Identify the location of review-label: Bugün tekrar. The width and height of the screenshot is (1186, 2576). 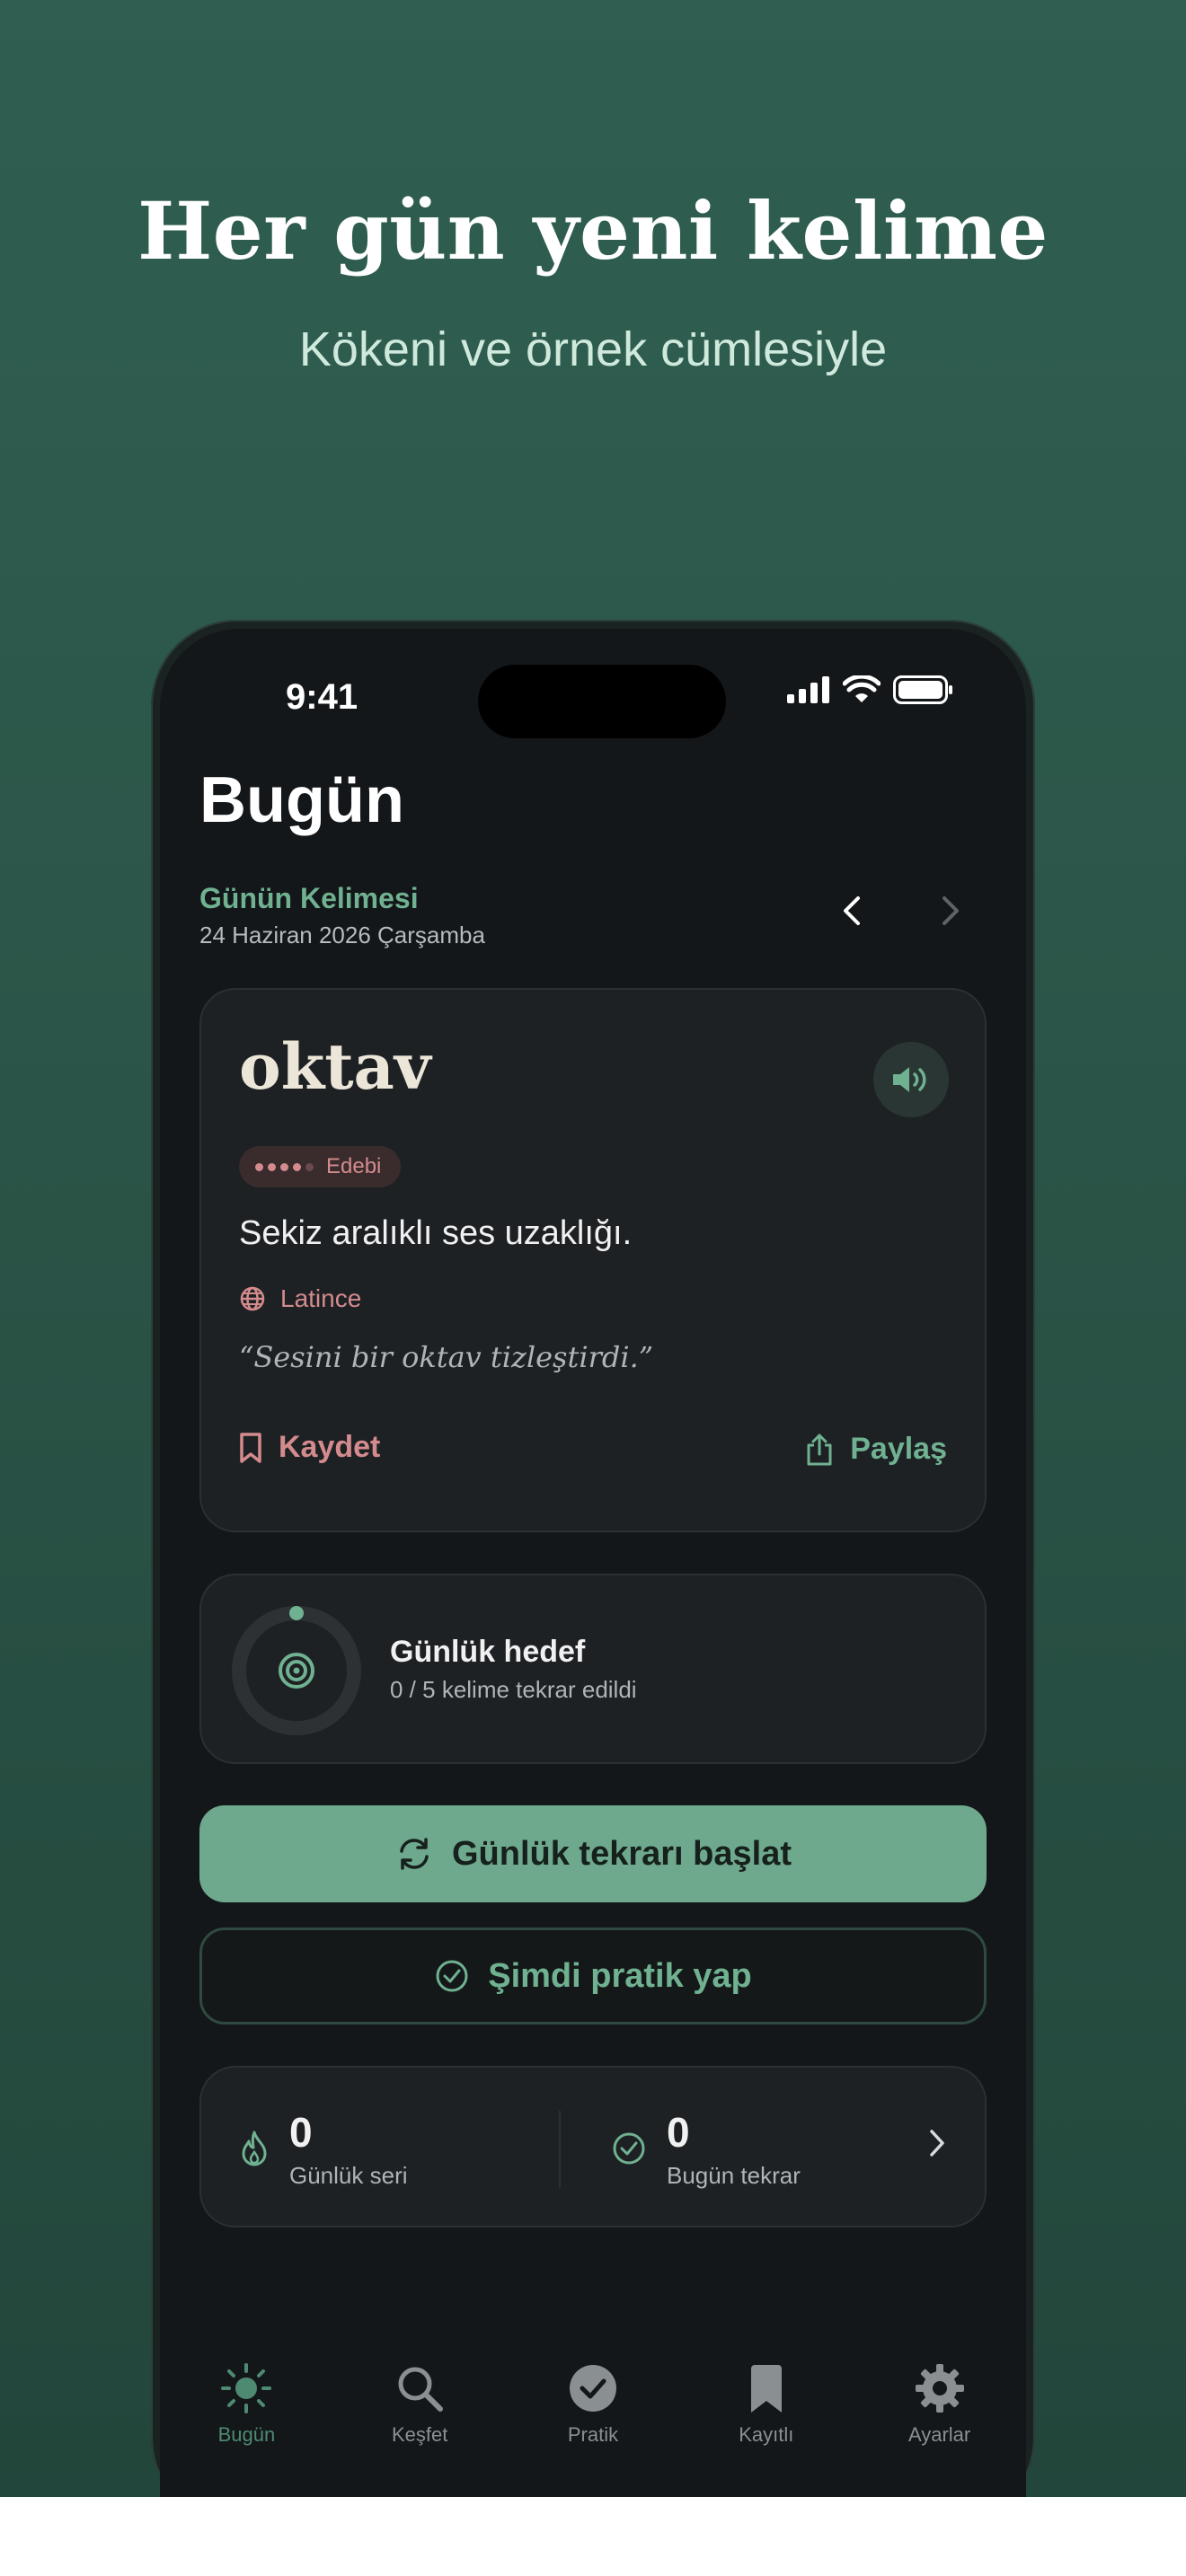
(734, 2175).